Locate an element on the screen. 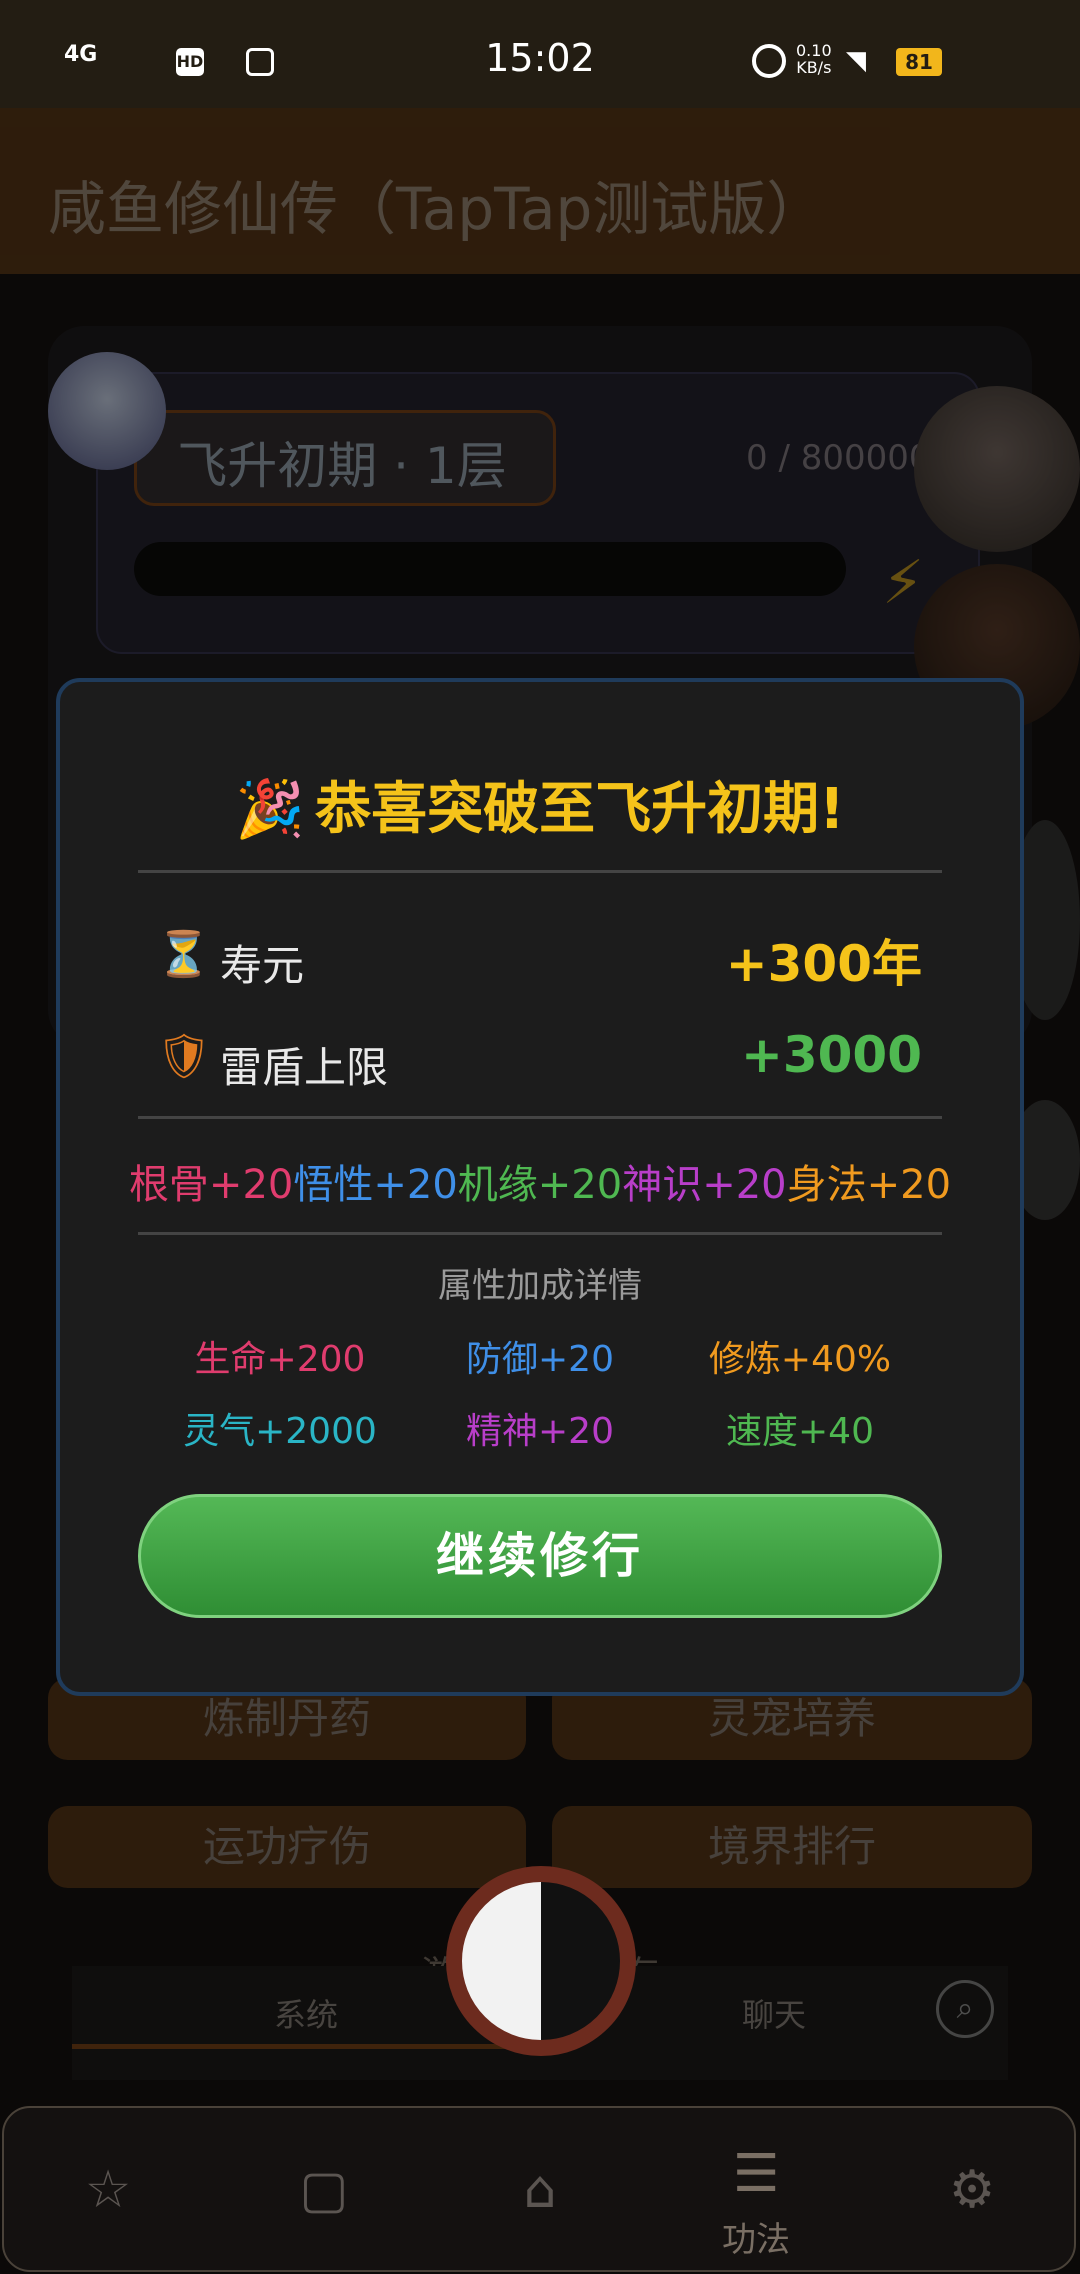 Image resolution: width=1080 pixels, height=2274 pixels. realm-ranking-button: 境界排行 is located at coordinates (792, 1847).